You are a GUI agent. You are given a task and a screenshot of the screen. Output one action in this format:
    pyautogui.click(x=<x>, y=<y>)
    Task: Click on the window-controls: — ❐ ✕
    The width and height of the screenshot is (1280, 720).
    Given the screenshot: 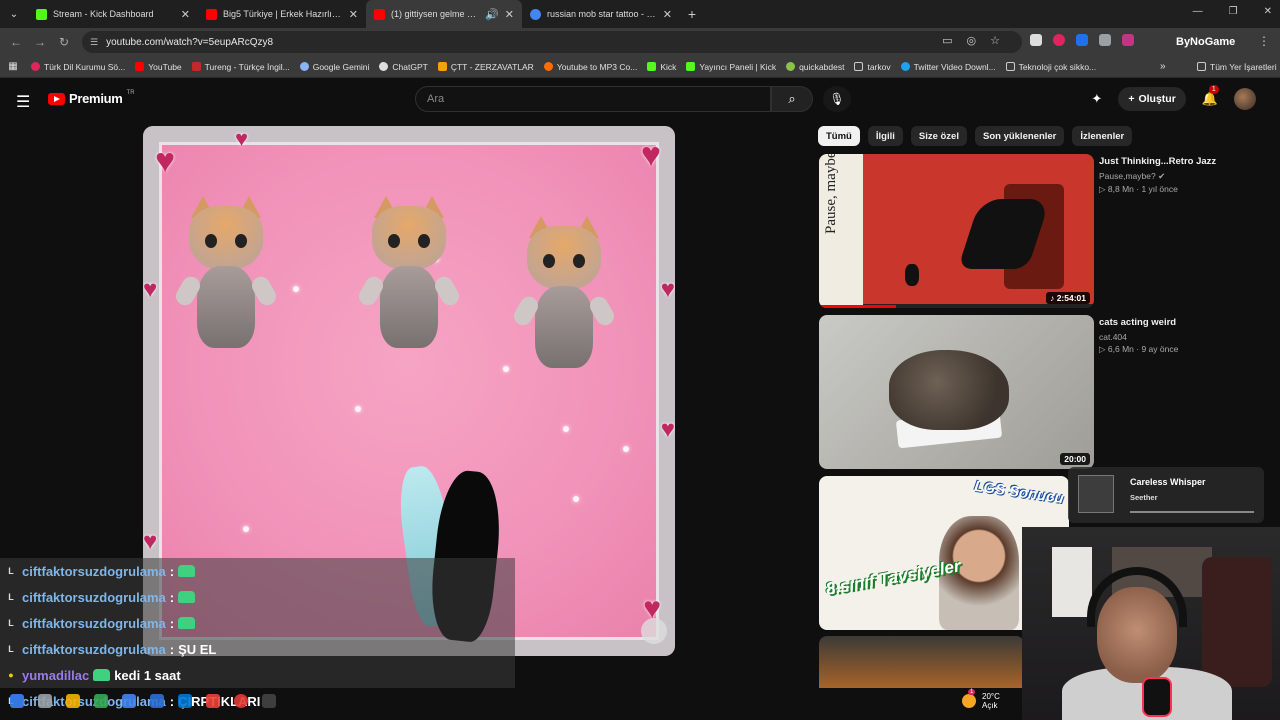 What is the action you would take?
    pyautogui.click(x=1232, y=11)
    